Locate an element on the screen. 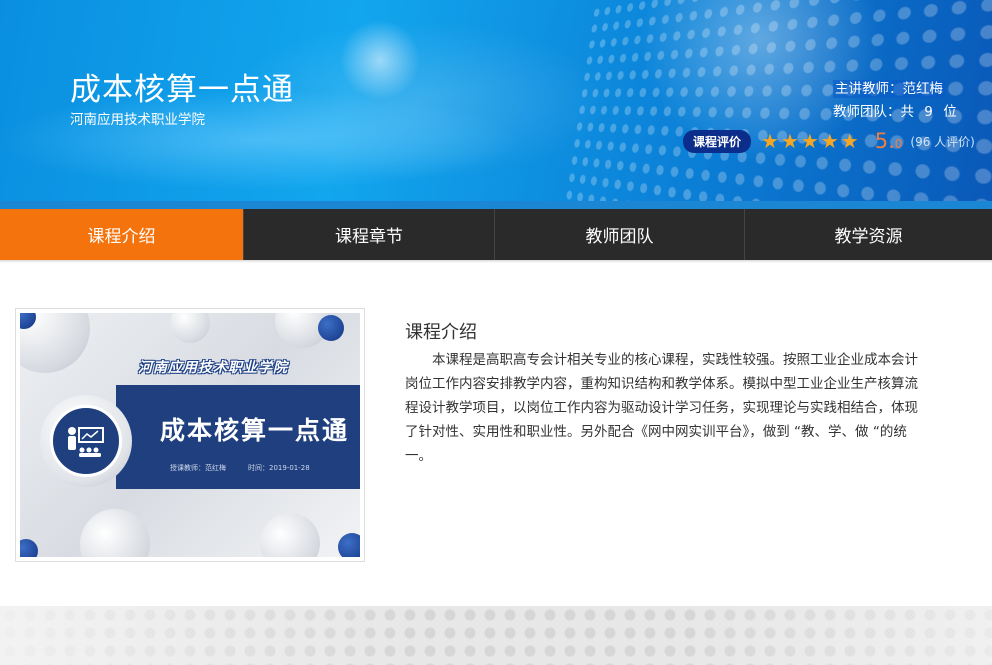  cover-meta: 授课教师：范红梅 时间：2019-01-28 is located at coordinates (240, 468).